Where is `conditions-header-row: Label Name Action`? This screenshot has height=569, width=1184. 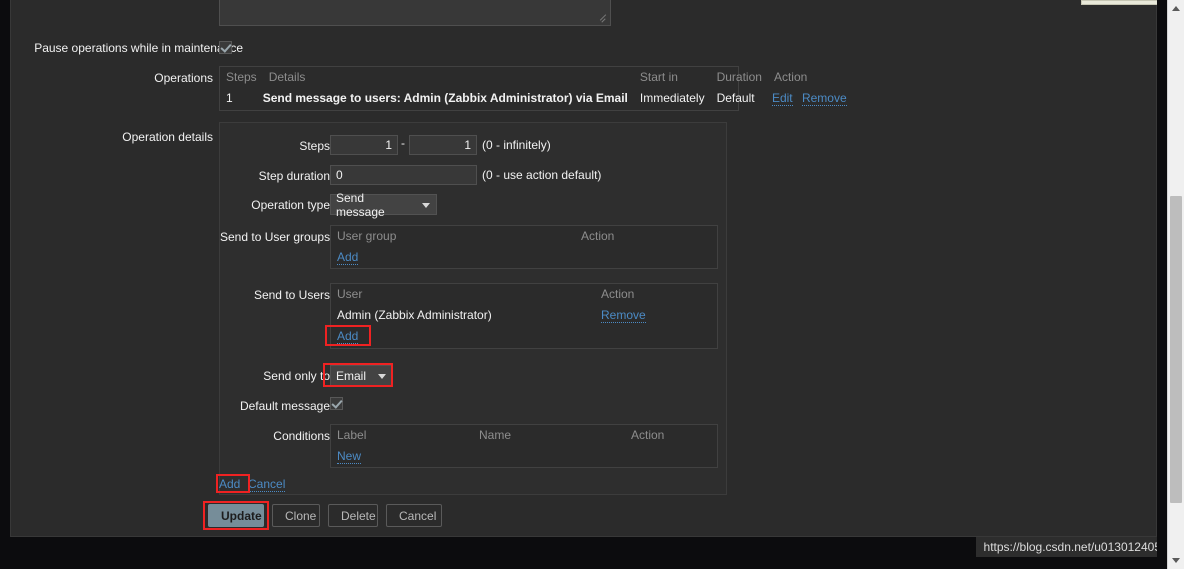
conditions-header-row: Label Name Action is located at coordinates (524, 435).